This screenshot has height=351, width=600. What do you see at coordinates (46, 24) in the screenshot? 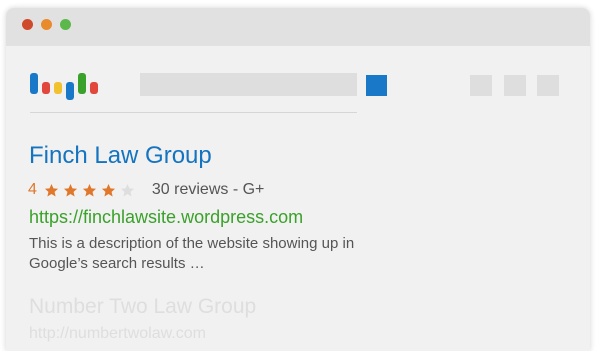
I see `minimize-window-button` at bounding box center [46, 24].